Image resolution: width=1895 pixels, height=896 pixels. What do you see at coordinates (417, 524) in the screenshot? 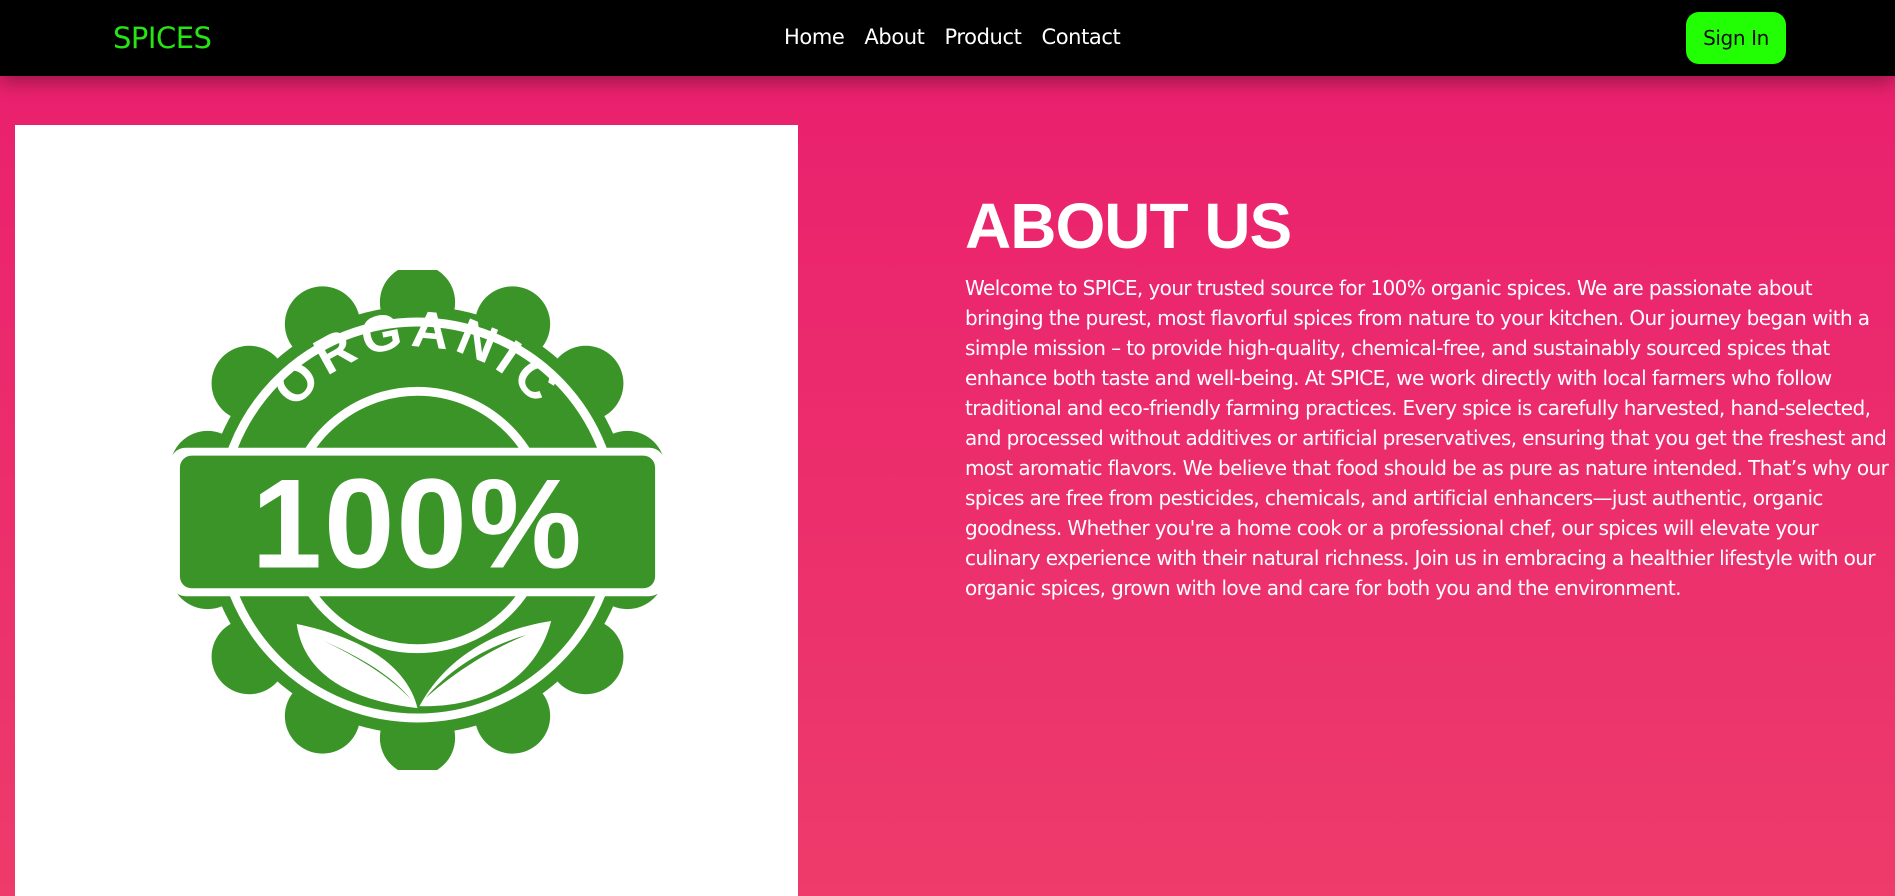
I see `badge-banner-text: 100%` at bounding box center [417, 524].